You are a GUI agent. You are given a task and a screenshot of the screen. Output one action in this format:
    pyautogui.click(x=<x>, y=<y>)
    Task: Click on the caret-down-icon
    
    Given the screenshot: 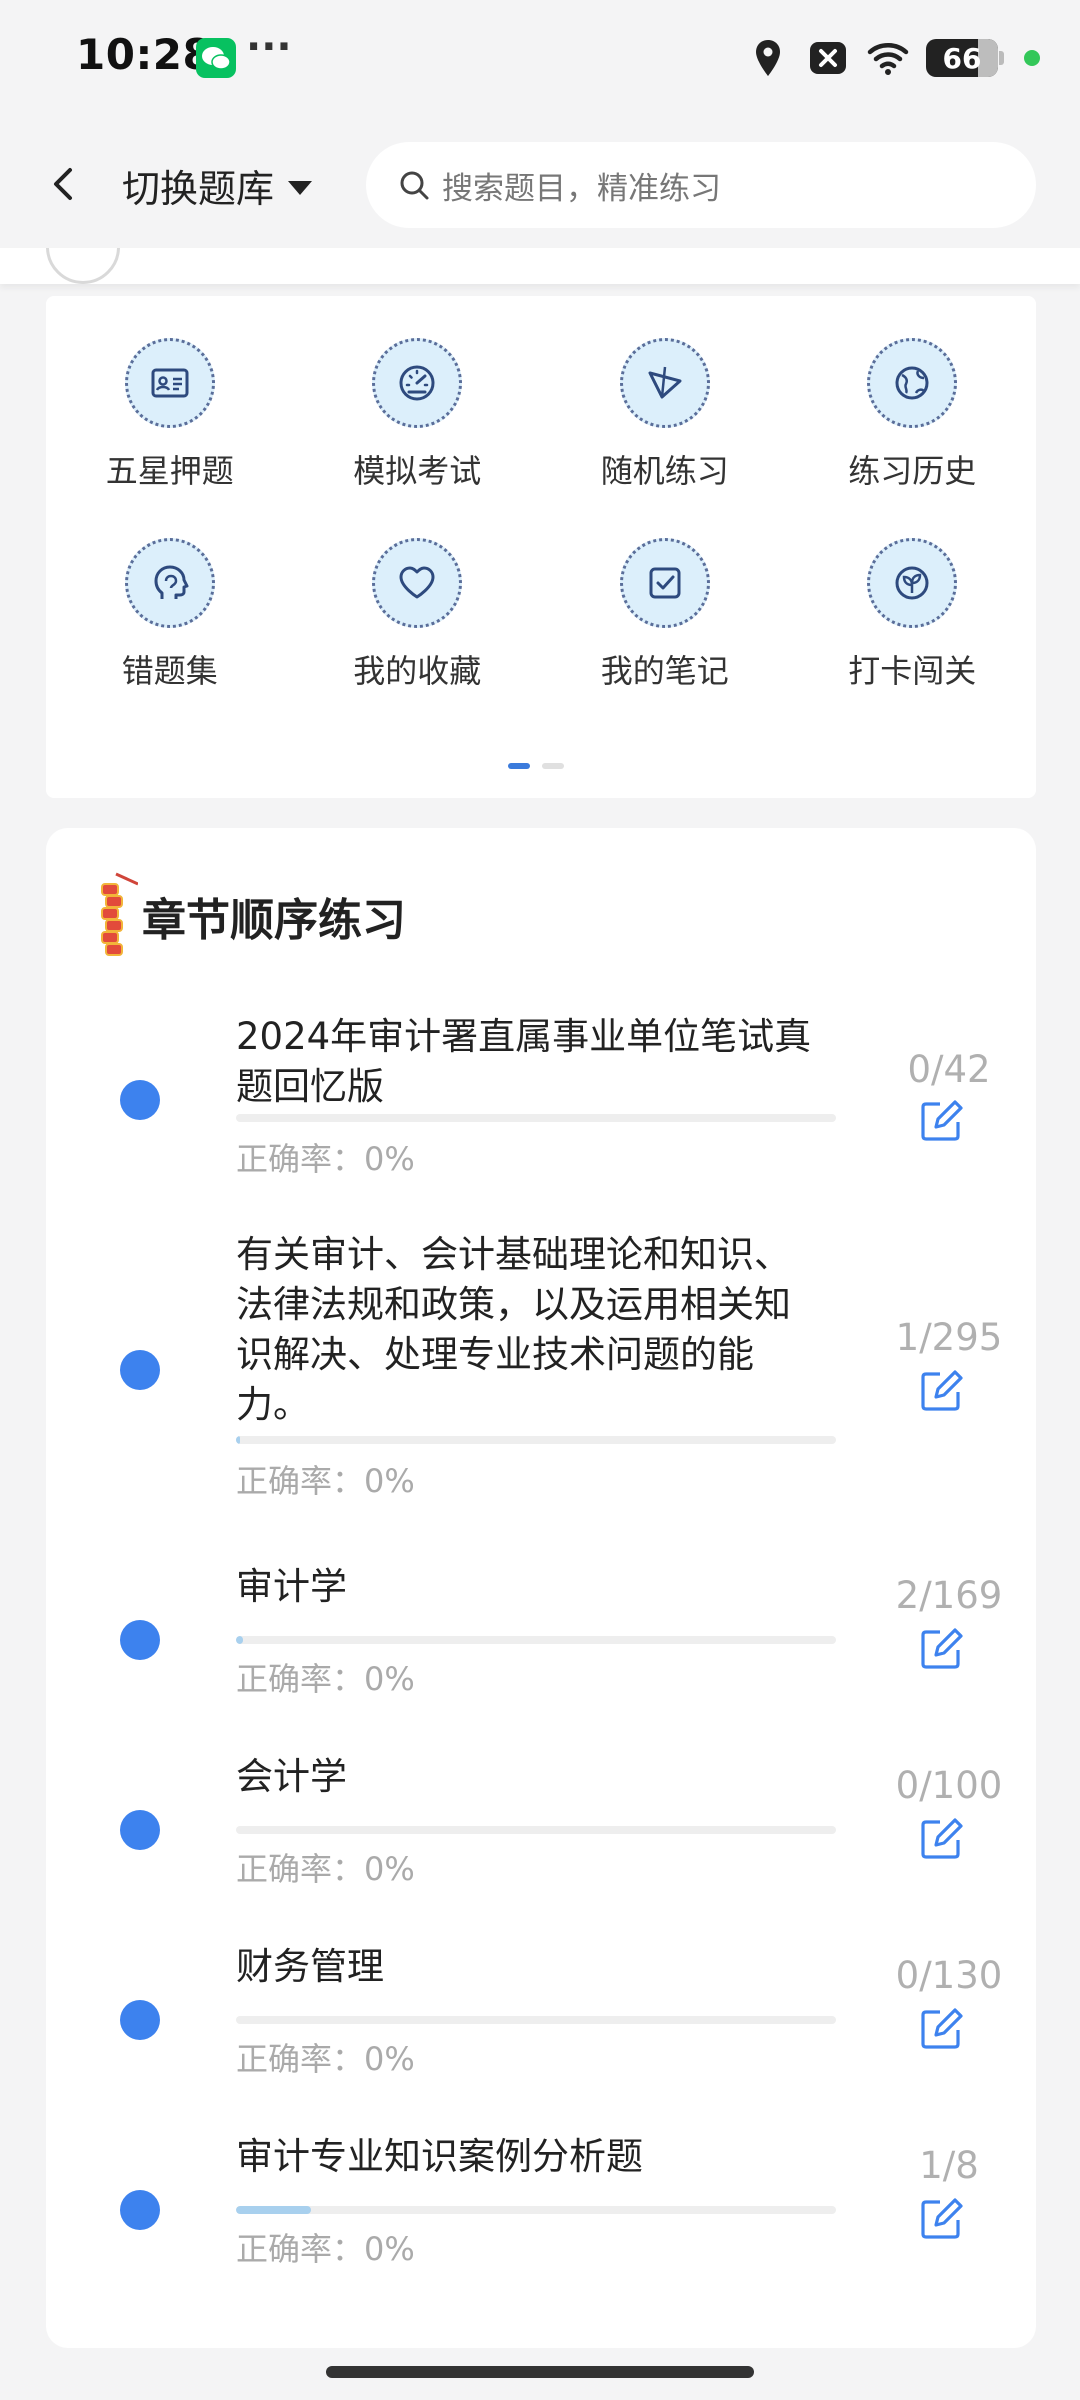 What is the action you would take?
    pyautogui.click(x=300, y=187)
    